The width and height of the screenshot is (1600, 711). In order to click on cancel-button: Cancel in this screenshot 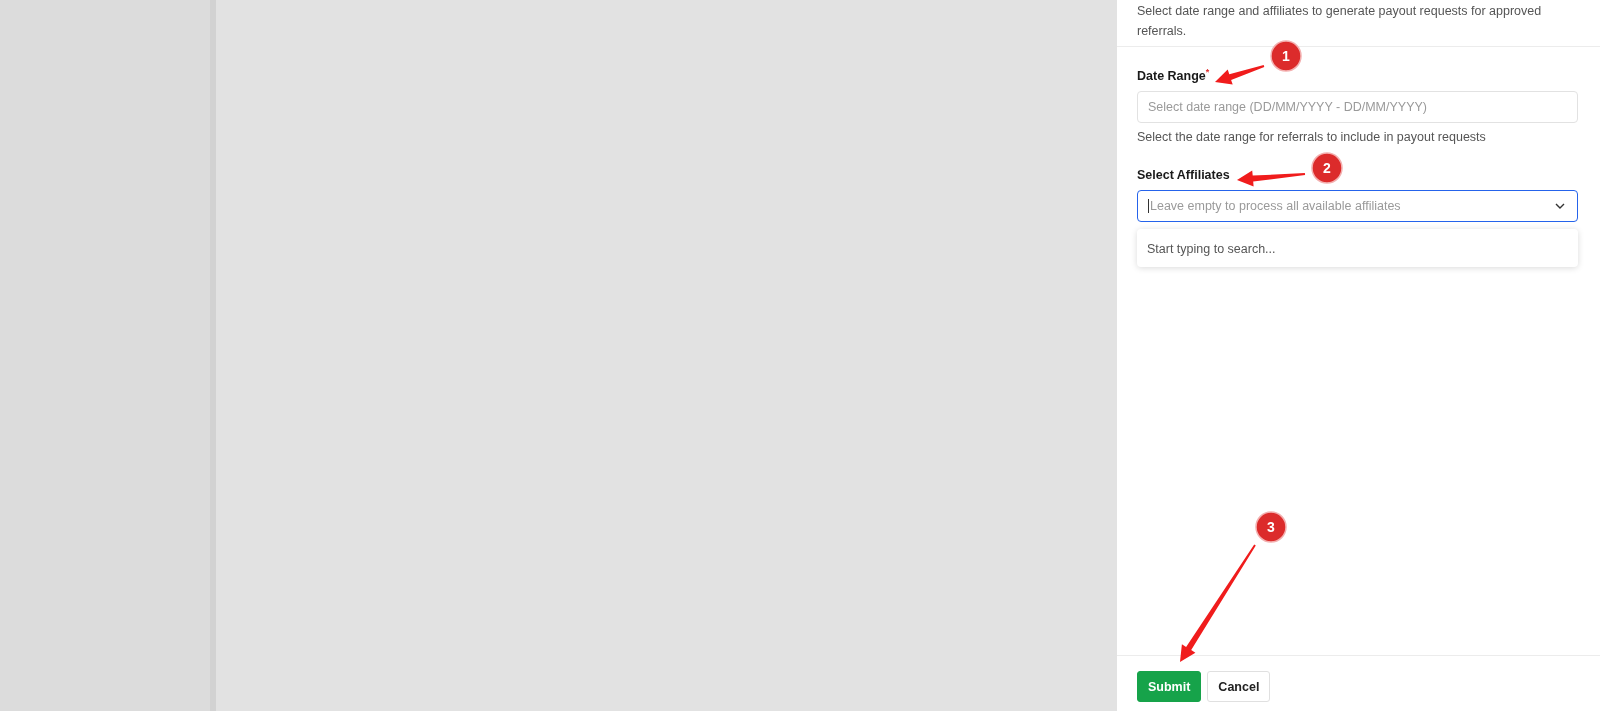, I will do `click(1239, 686)`.